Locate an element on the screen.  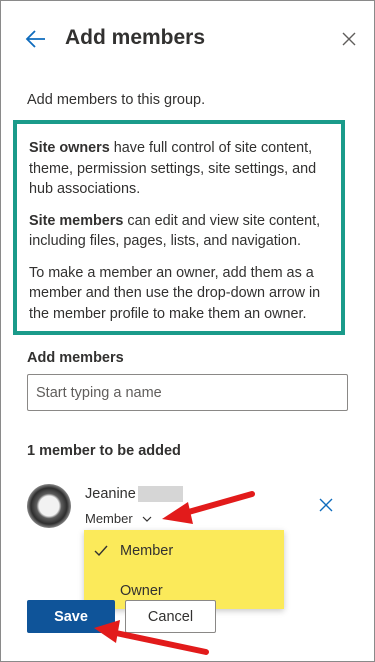
intro-text: Add members to this group. is located at coordinates (116, 100).